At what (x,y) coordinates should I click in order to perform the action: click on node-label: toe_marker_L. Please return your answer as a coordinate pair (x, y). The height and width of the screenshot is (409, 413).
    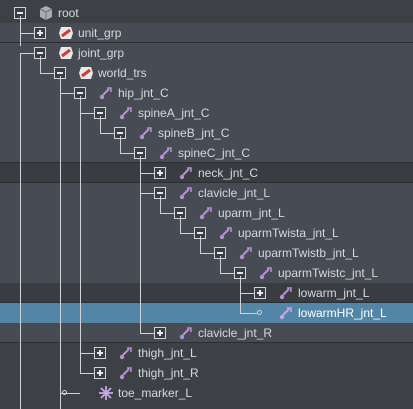
    Looking at the image, I should click on (155, 393).